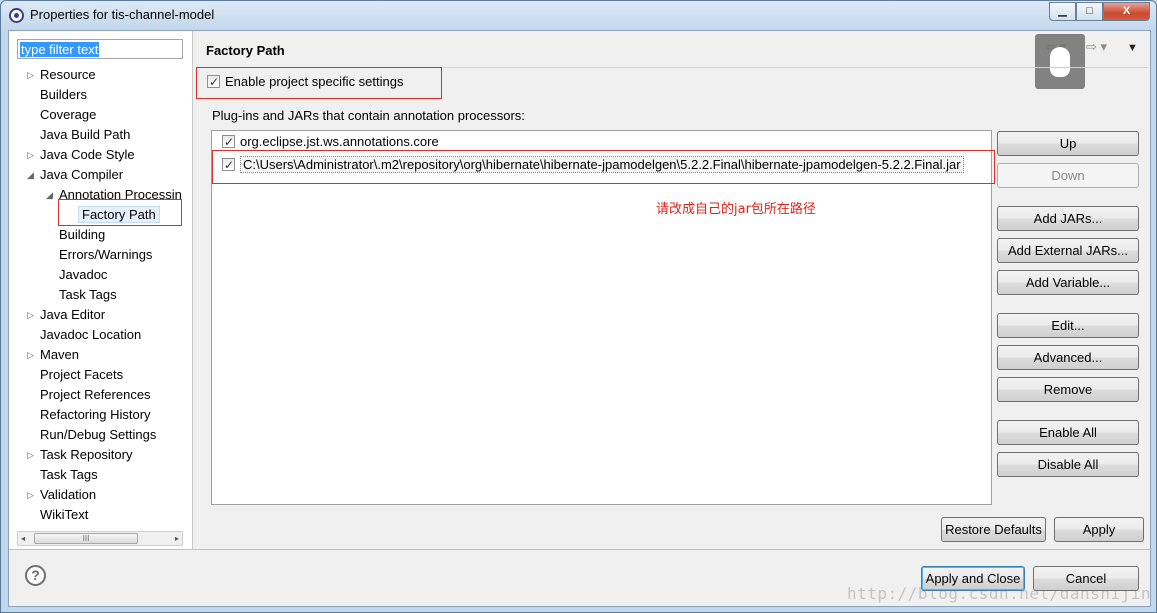 This screenshot has height=613, width=1157. I want to click on cancel-button: Cancel, so click(1086, 578).